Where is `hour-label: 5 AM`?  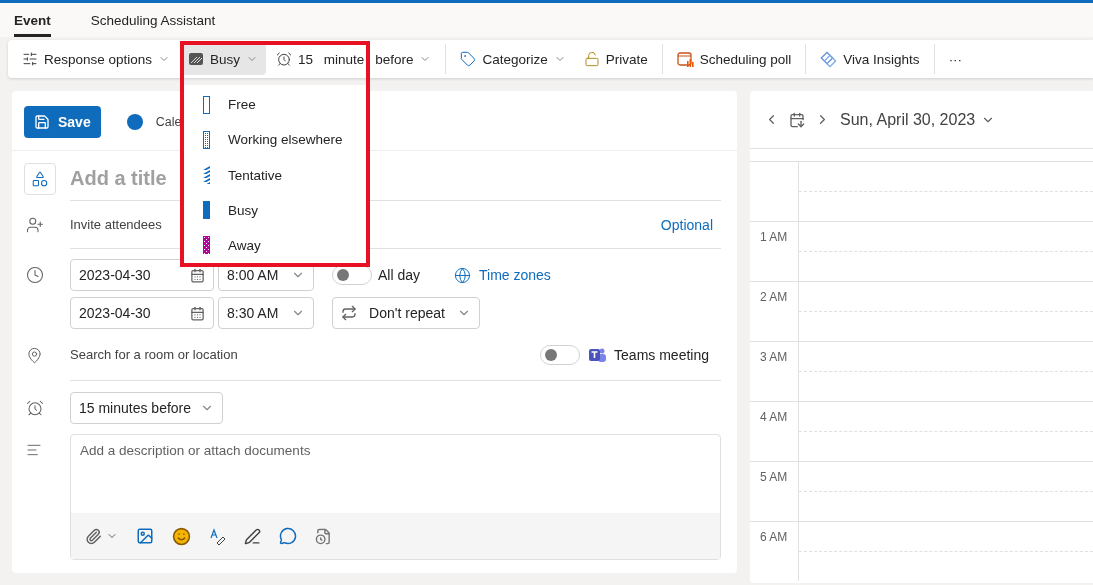 hour-label: 5 AM is located at coordinates (774, 491).